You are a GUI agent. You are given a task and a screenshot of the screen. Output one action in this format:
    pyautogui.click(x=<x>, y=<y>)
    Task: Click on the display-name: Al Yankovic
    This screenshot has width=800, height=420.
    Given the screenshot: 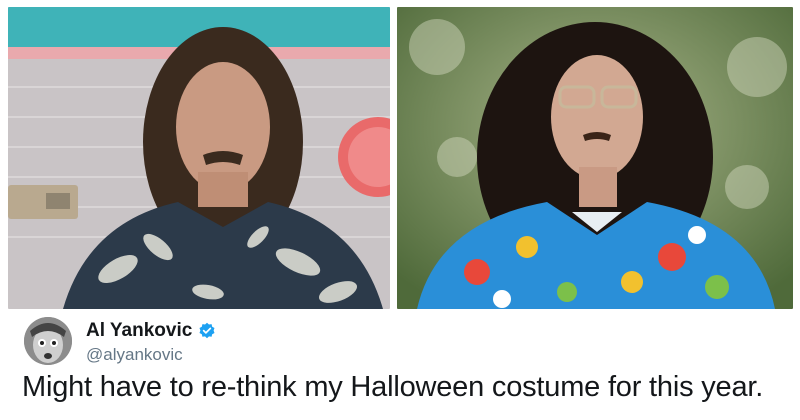 What is the action you would take?
    pyautogui.click(x=139, y=331)
    